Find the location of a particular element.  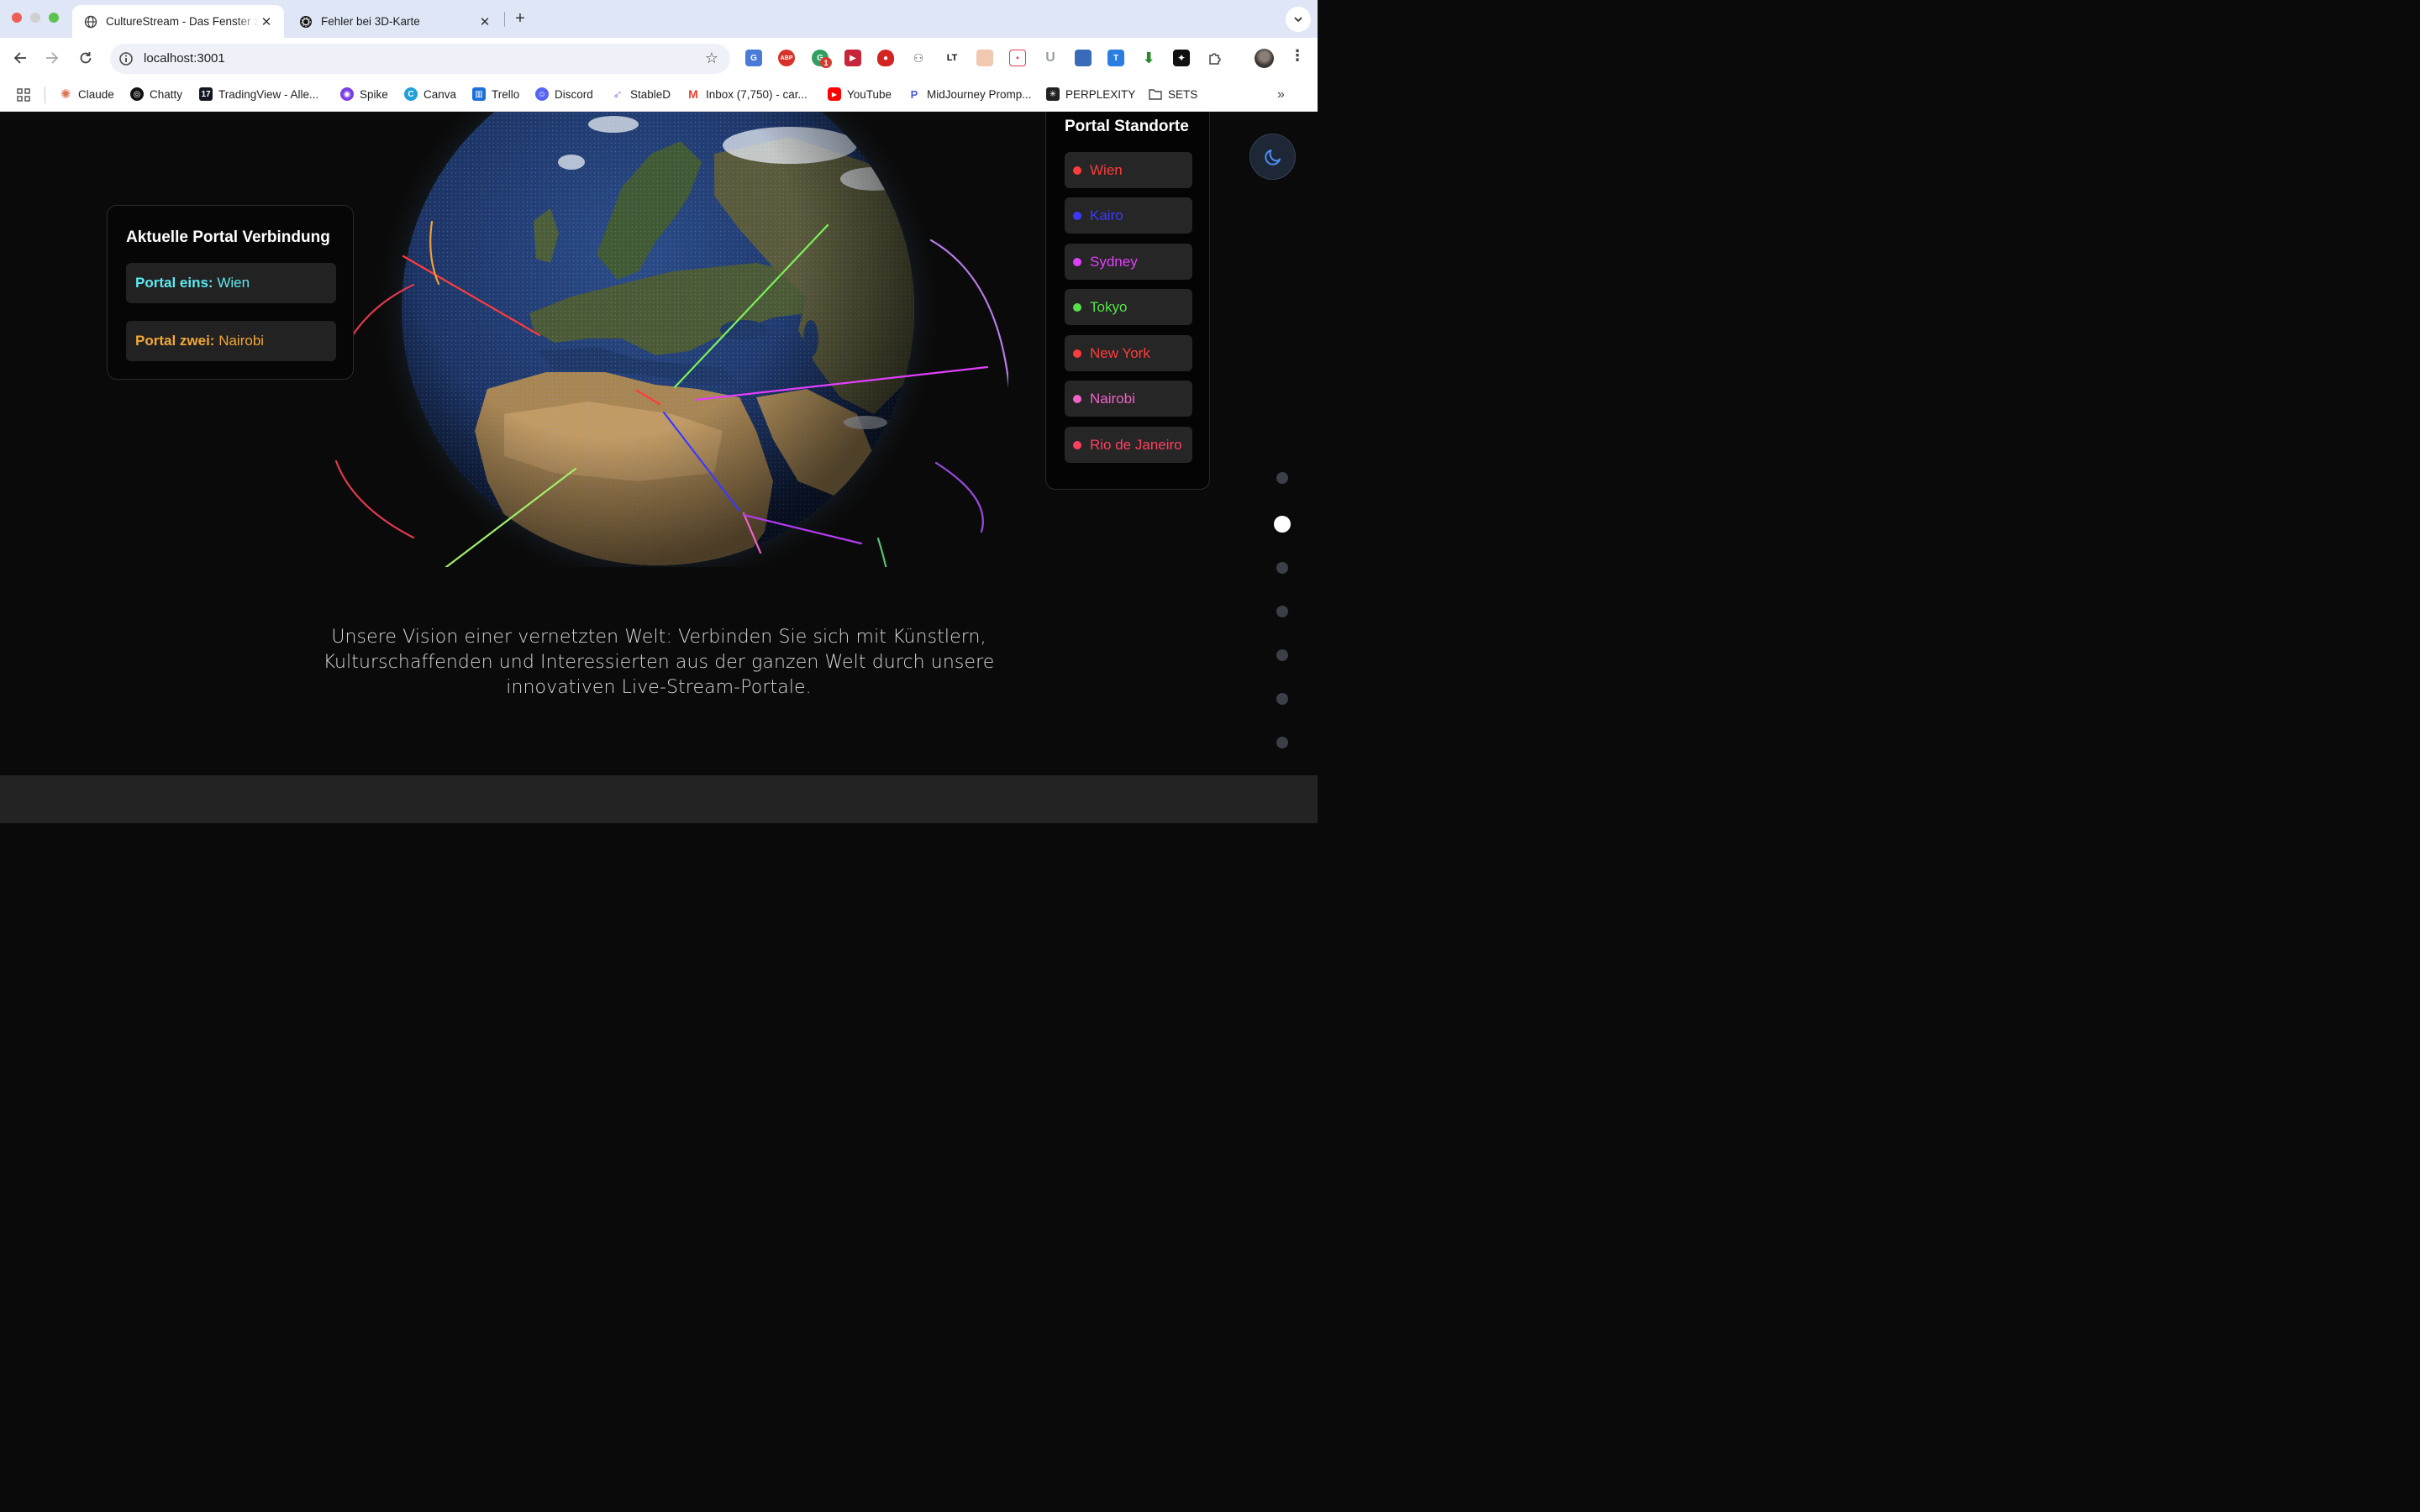

moon-icon is located at coordinates (1272, 157).